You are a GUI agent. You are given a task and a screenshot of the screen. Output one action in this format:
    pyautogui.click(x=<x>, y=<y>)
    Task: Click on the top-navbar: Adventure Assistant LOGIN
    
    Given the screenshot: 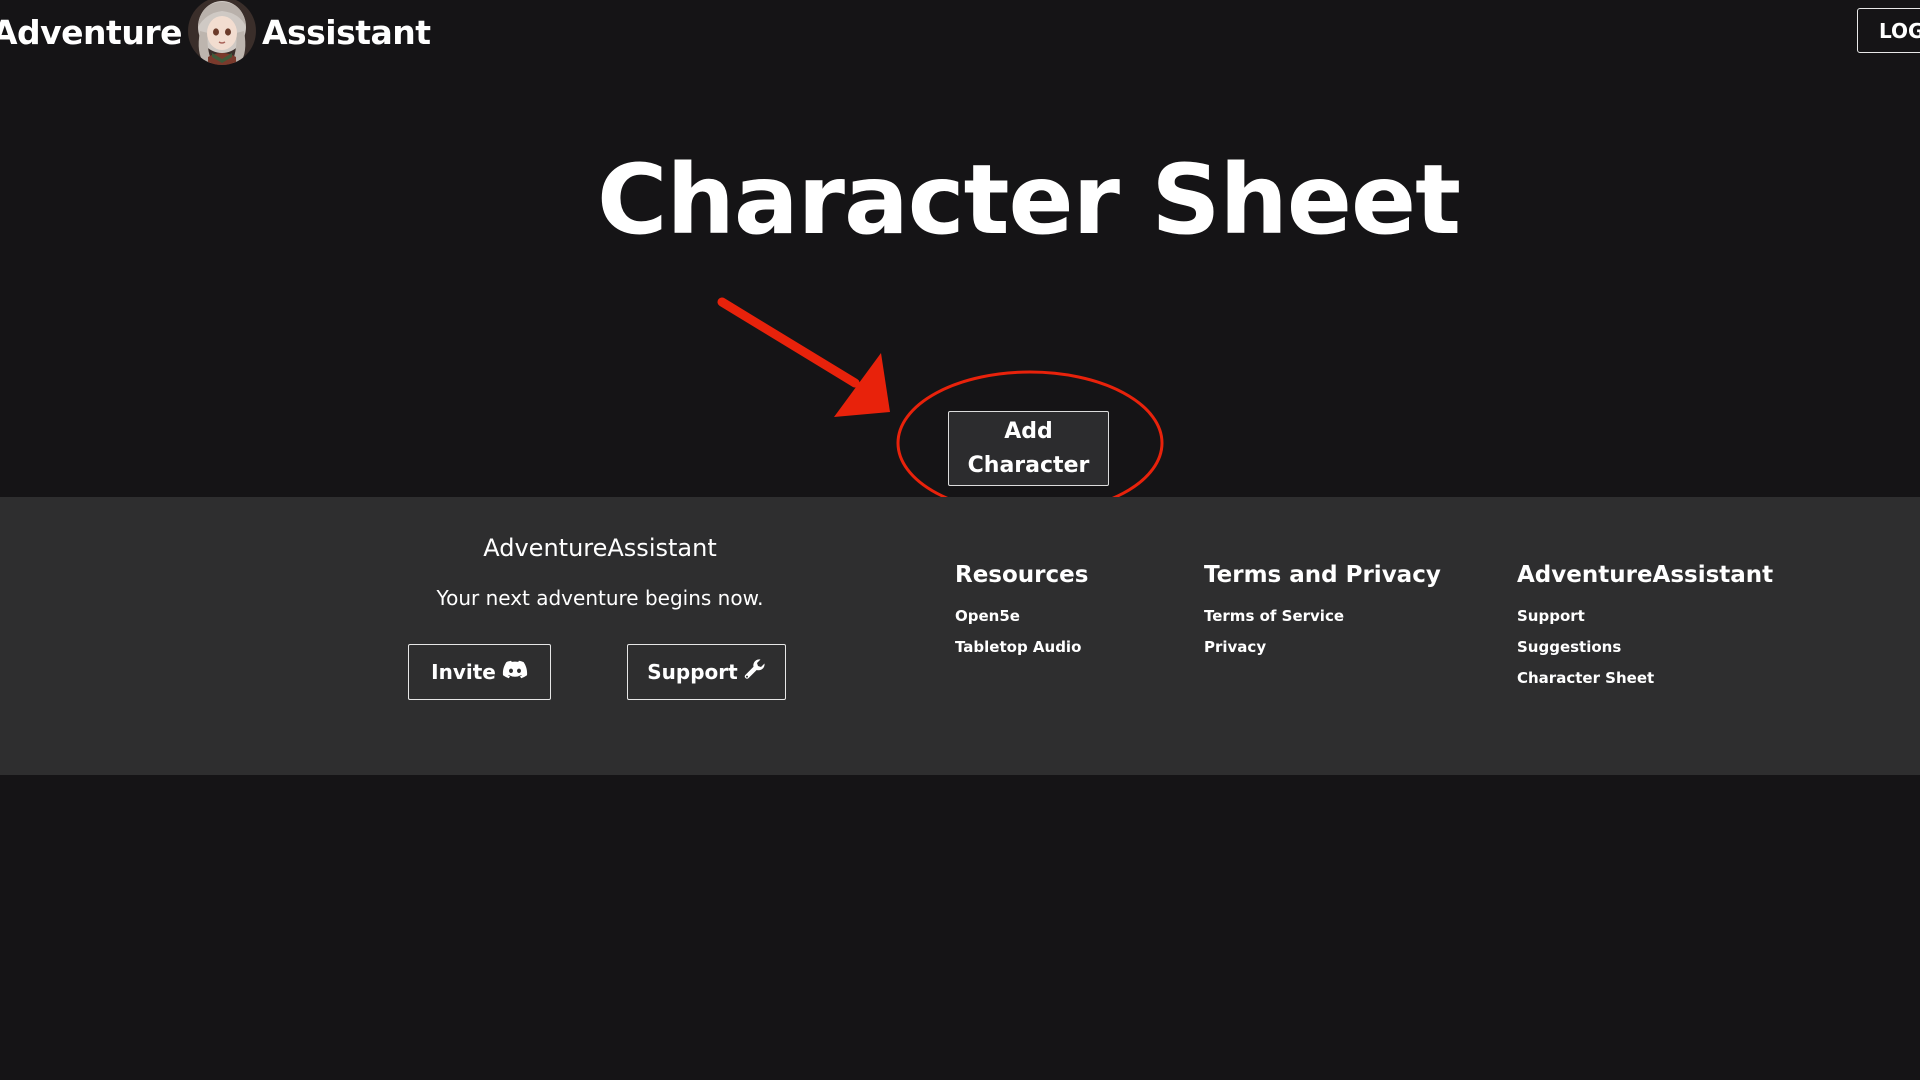 What is the action you would take?
    pyautogui.click(x=960, y=32)
    